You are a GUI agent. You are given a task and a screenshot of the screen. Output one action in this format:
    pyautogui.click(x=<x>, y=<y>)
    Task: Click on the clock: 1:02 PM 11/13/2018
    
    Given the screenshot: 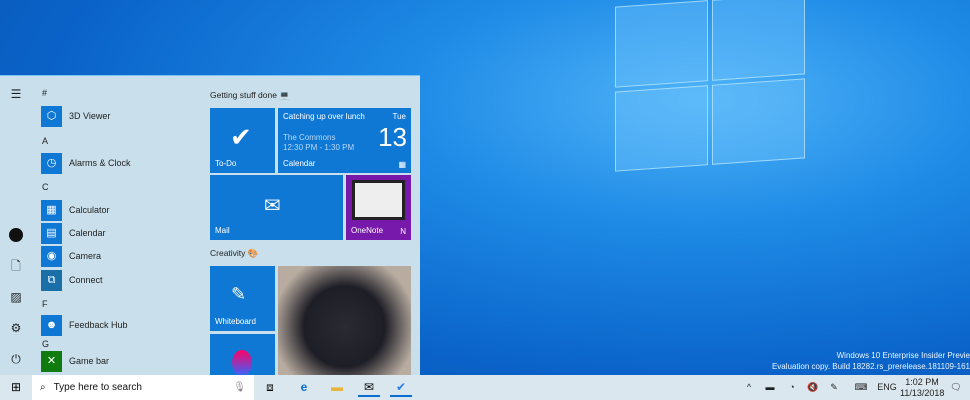 What is the action you would take?
    pyautogui.click(x=922, y=387)
    